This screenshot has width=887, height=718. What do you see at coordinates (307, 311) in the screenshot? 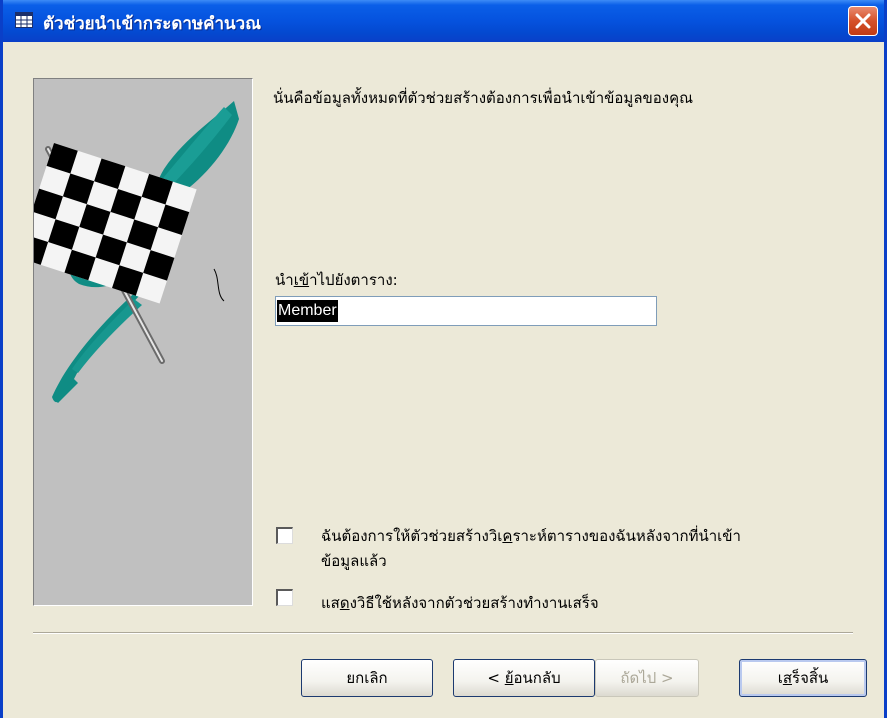
I see `table-name-value: Member` at bounding box center [307, 311].